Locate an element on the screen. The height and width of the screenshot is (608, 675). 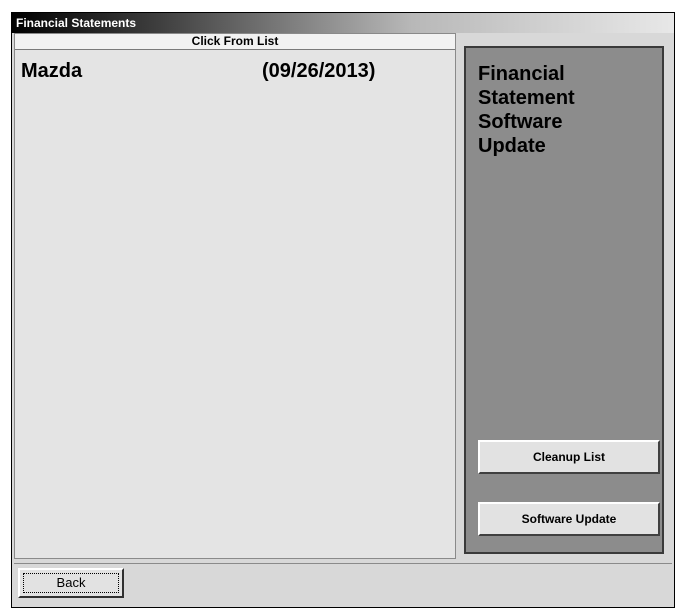
side-panel-title-line: Financial is located at coordinates (521, 74).